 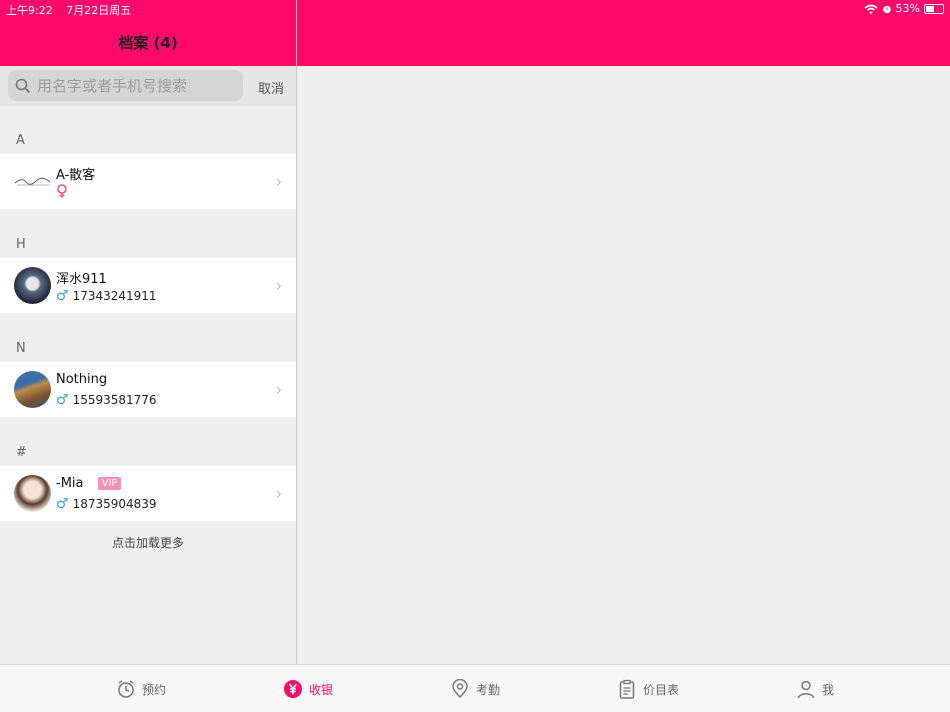 I want to click on customer-name: -Mia, so click(x=70, y=483).